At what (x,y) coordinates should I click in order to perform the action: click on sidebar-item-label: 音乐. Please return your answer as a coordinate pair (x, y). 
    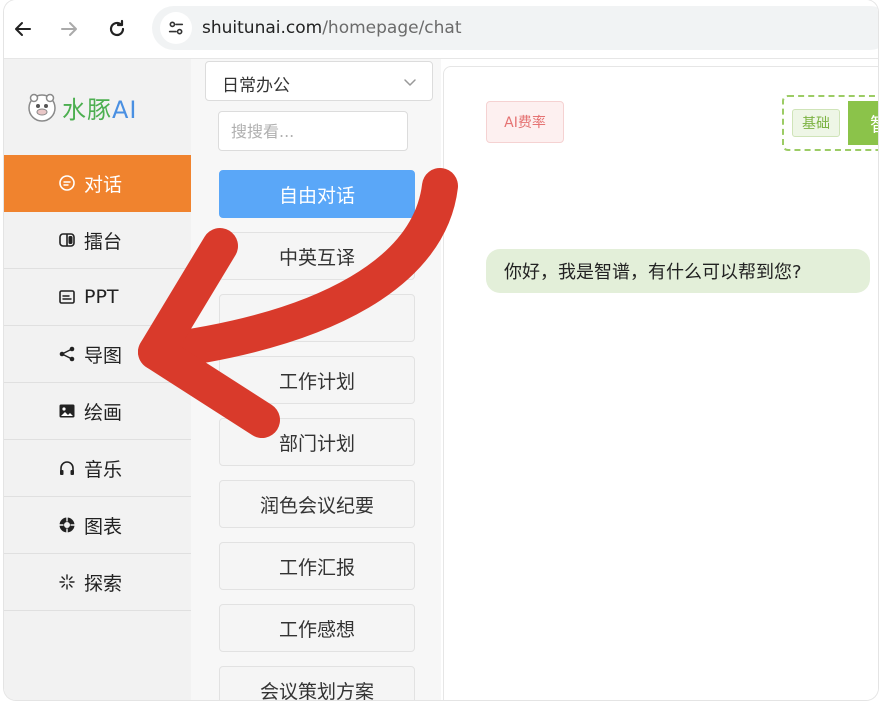
    Looking at the image, I should click on (103, 469).